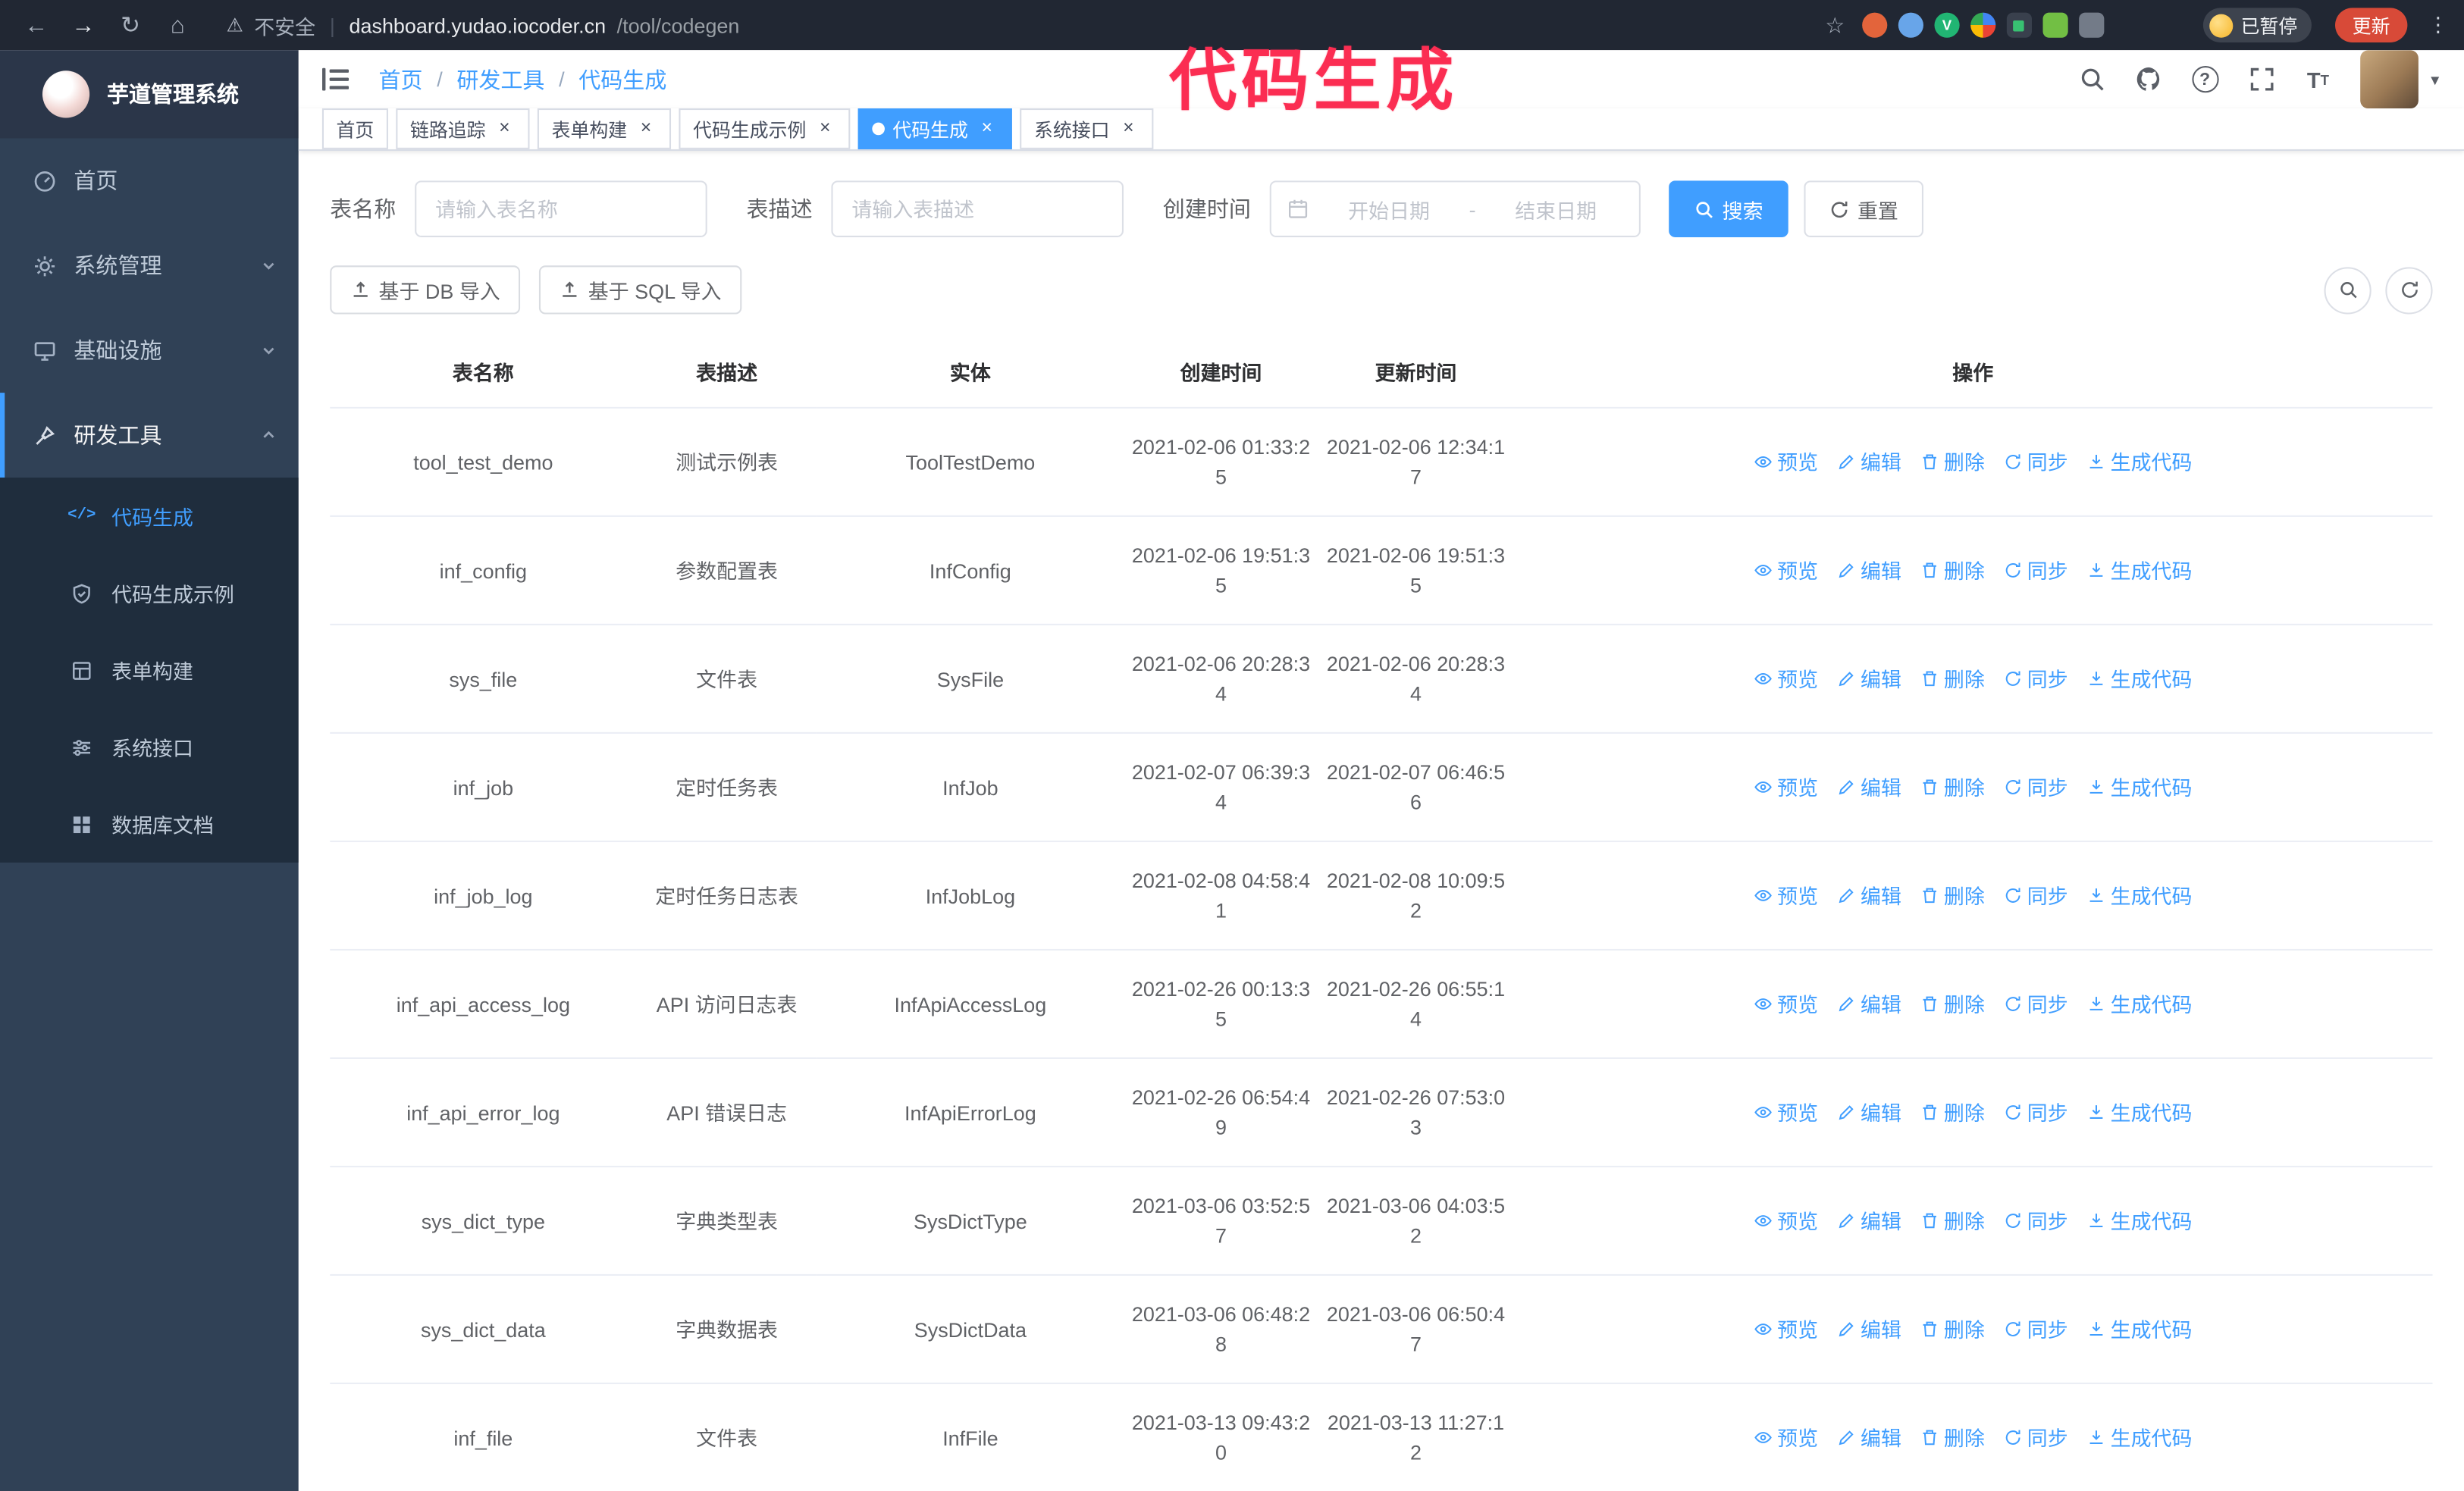 The width and height of the screenshot is (2464, 1491). Describe the element at coordinates (935, 128) in the screenshot. I see `tab-codegen: 代码生成 ×` at that location.